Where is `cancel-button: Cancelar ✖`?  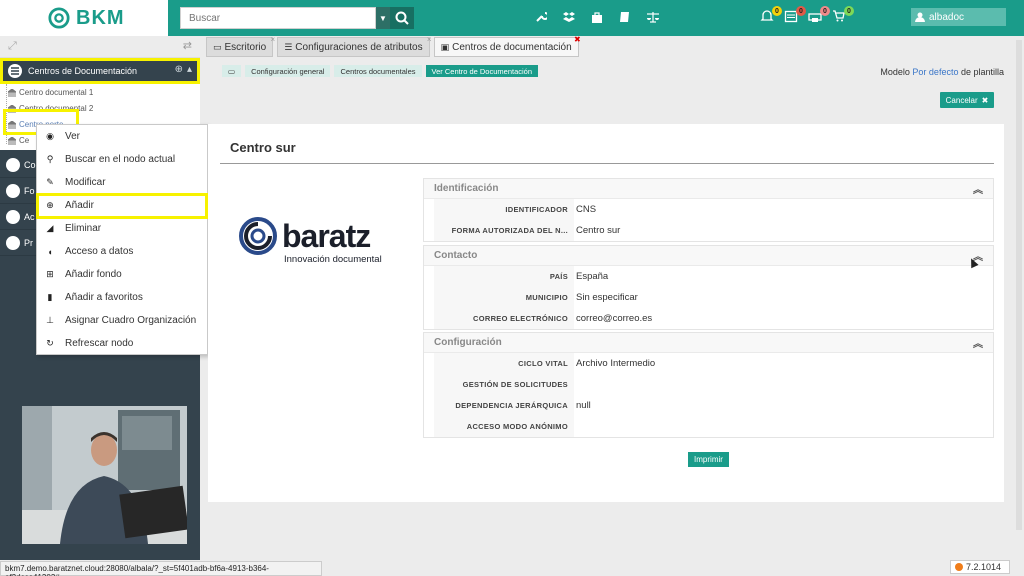 cancel-button: Cancelar ✖ is located at coordinates (967, 100).